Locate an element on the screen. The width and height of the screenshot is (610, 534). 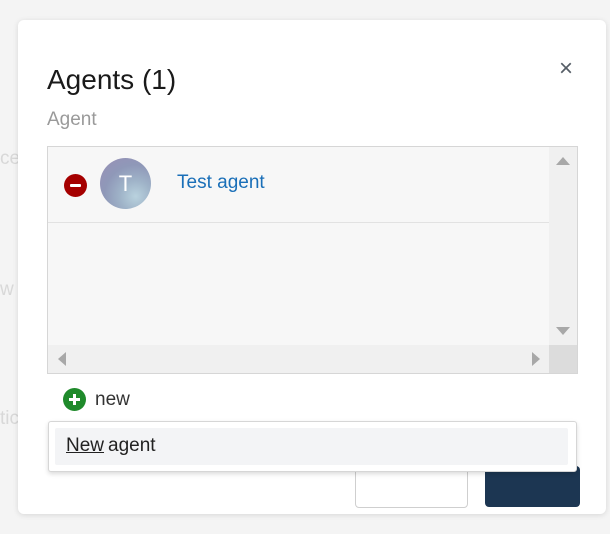
minus-circle-icon is located at coordinates (75, 185).